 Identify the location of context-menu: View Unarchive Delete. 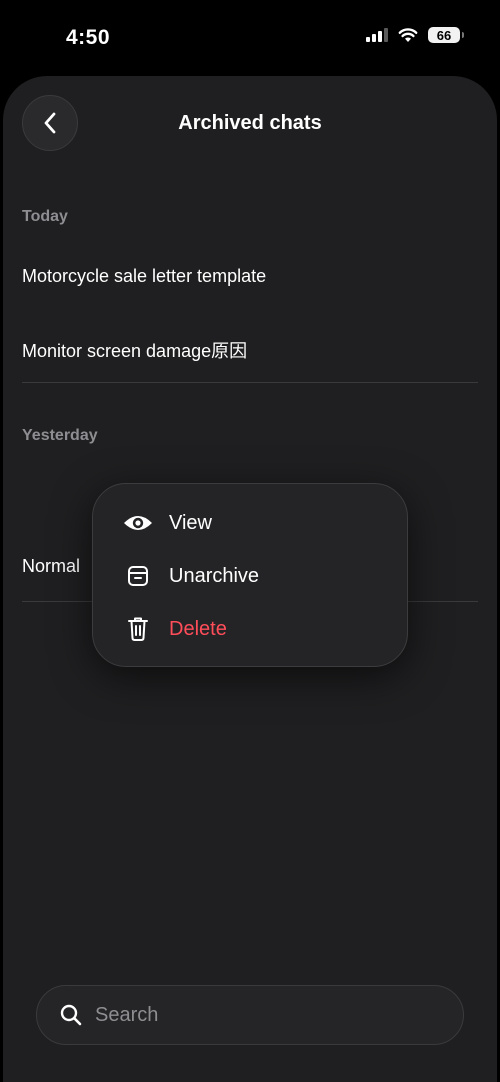
(250, 575).